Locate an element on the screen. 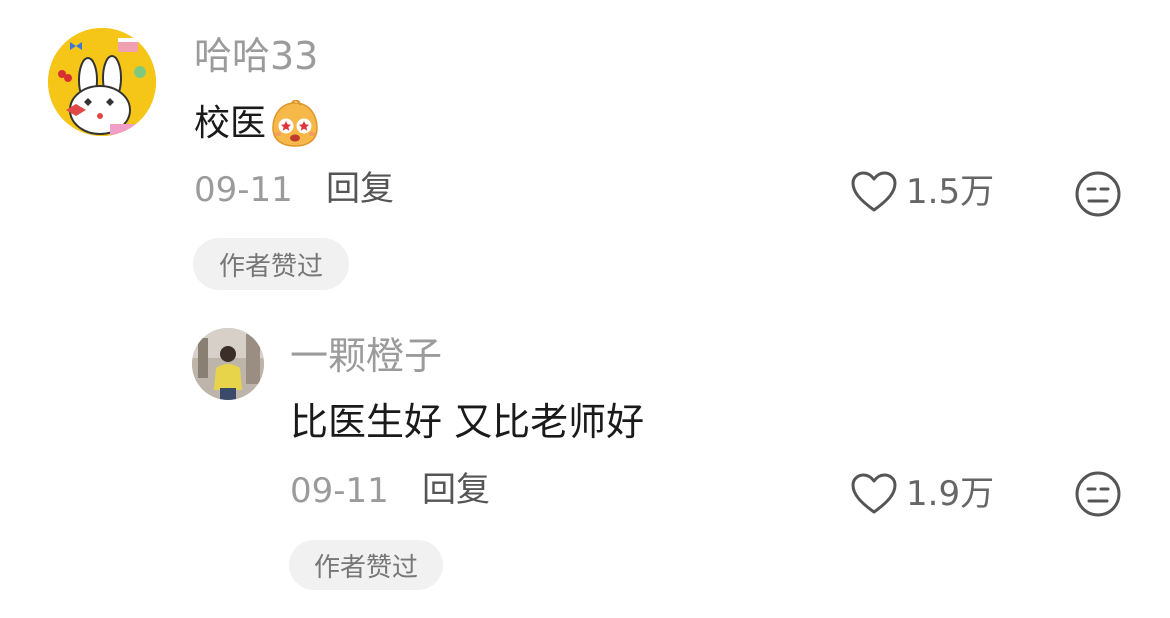 The height and width of the screenshot is (618, 1170). like-button: 1.9万 is located at coordinates (922, 494).